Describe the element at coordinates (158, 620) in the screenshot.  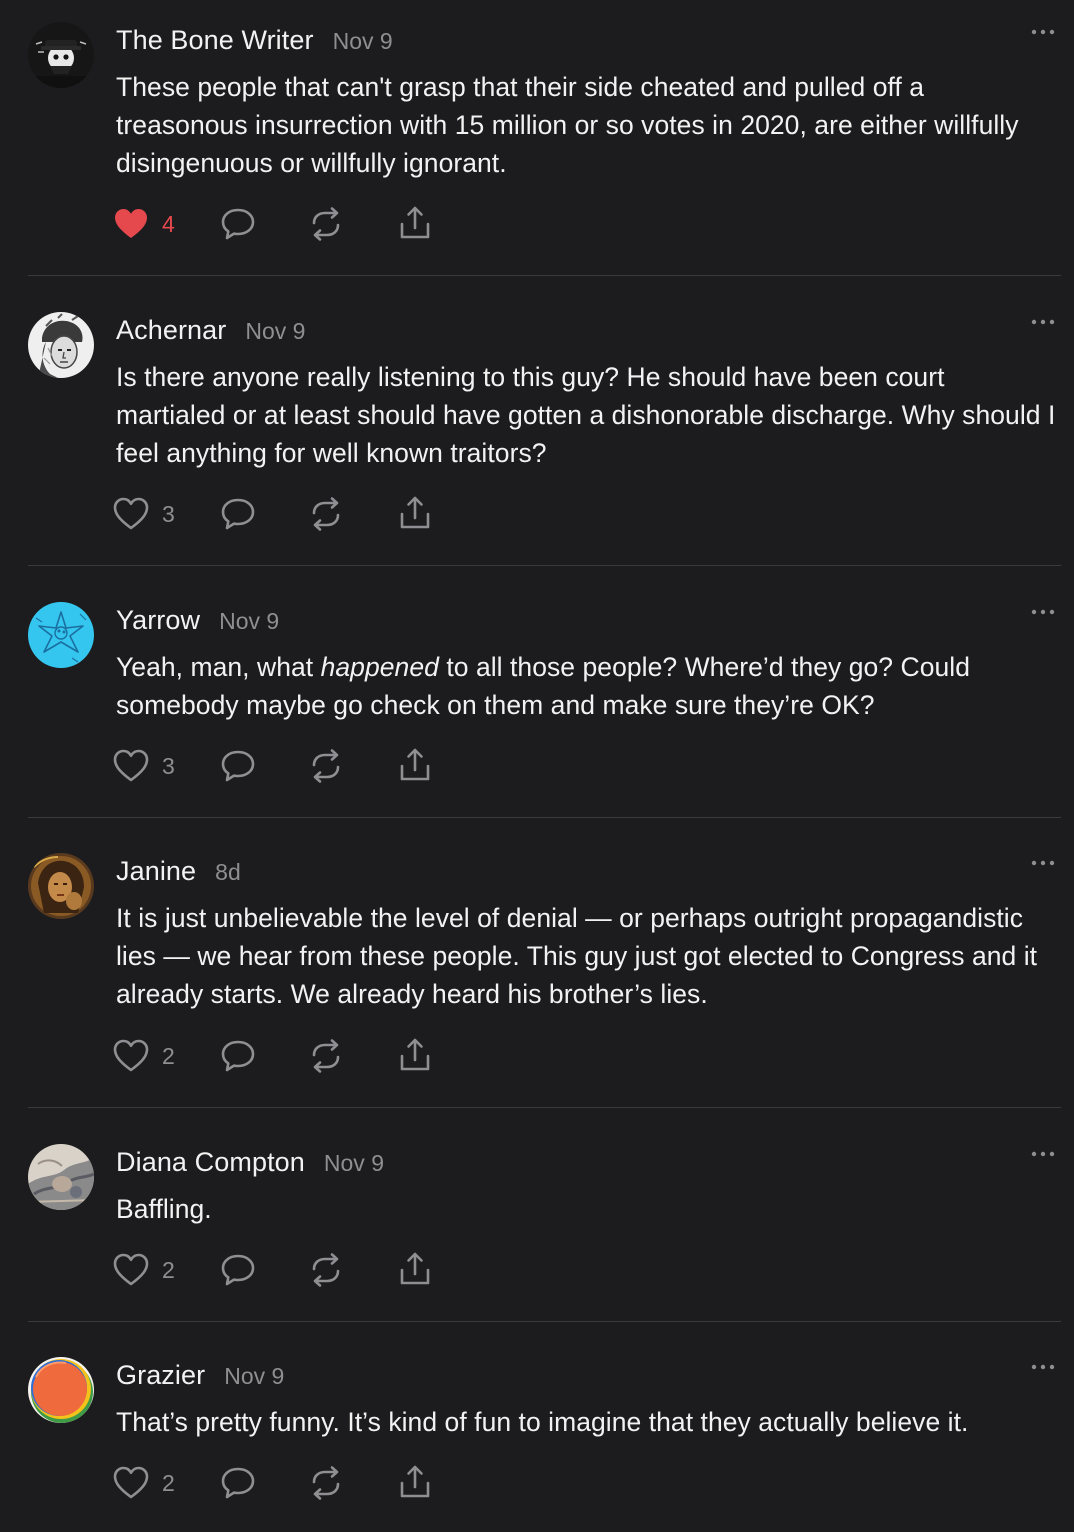
I see `author-name: Yarrow` at that location.